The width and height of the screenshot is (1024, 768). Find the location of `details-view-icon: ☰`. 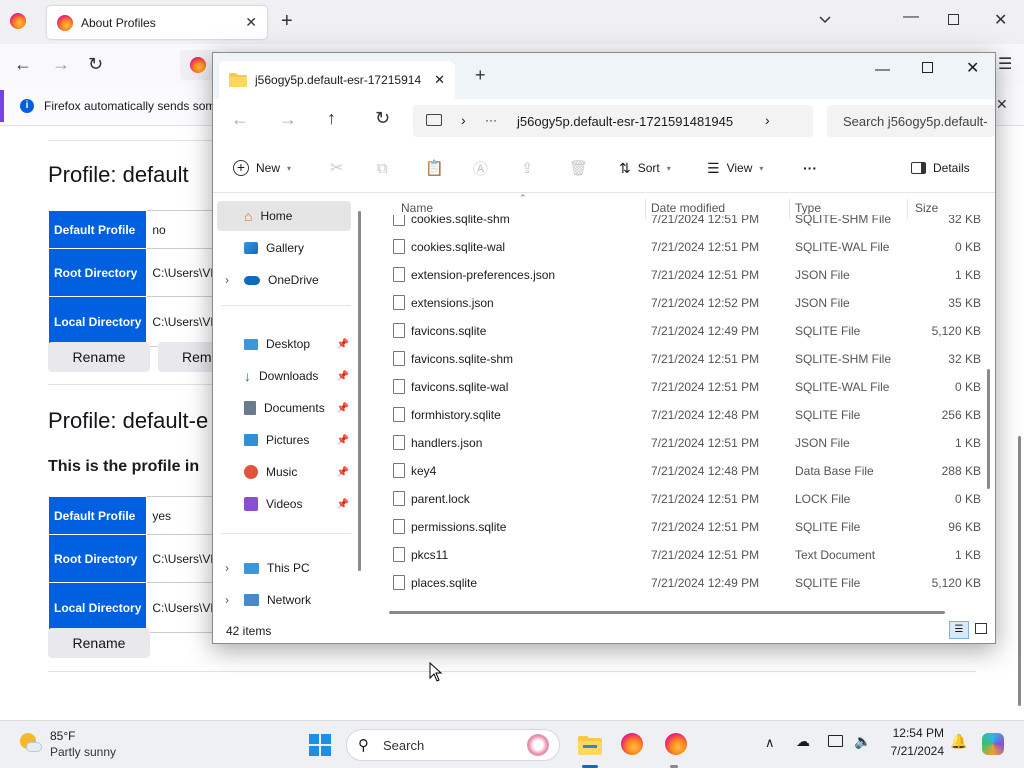

details-view-icon: ☰ is located at coordinates (959, 630).